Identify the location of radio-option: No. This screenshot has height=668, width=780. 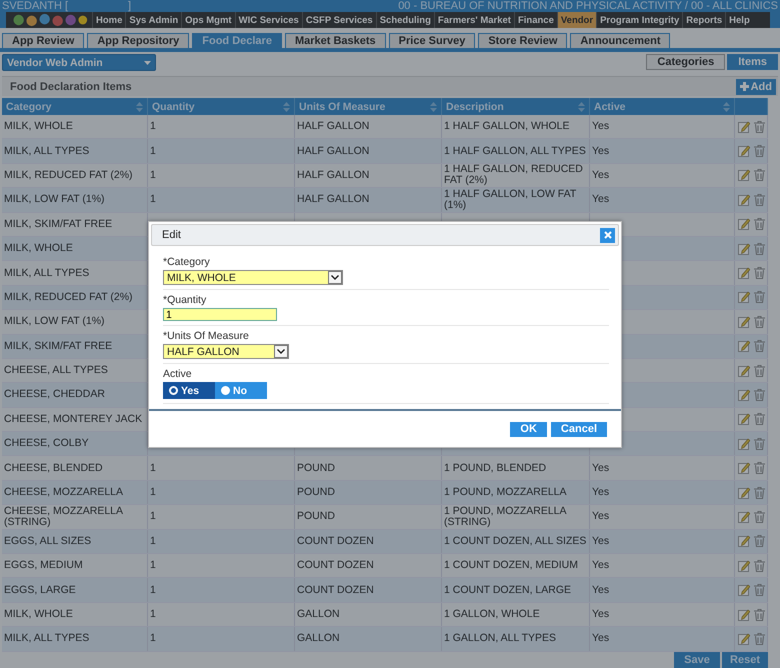
(241, 390).